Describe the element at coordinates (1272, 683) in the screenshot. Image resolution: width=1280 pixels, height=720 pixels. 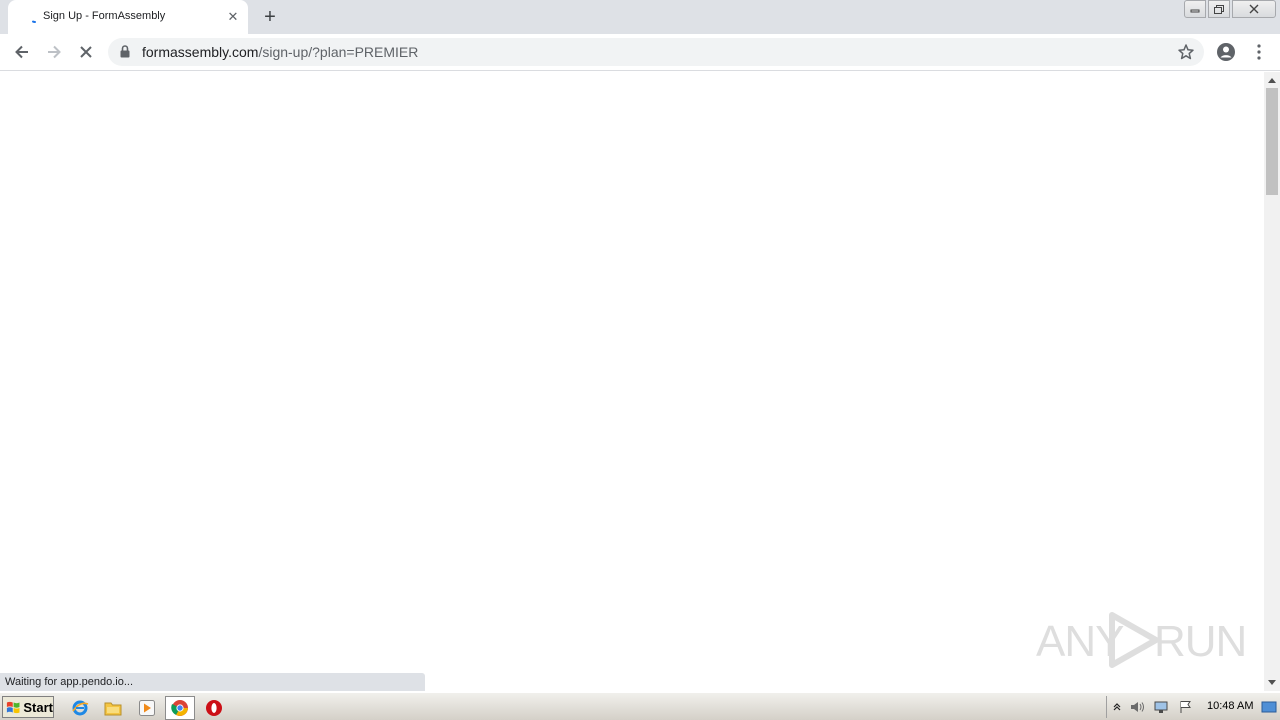
I see `scroll-down-icon` at that location.